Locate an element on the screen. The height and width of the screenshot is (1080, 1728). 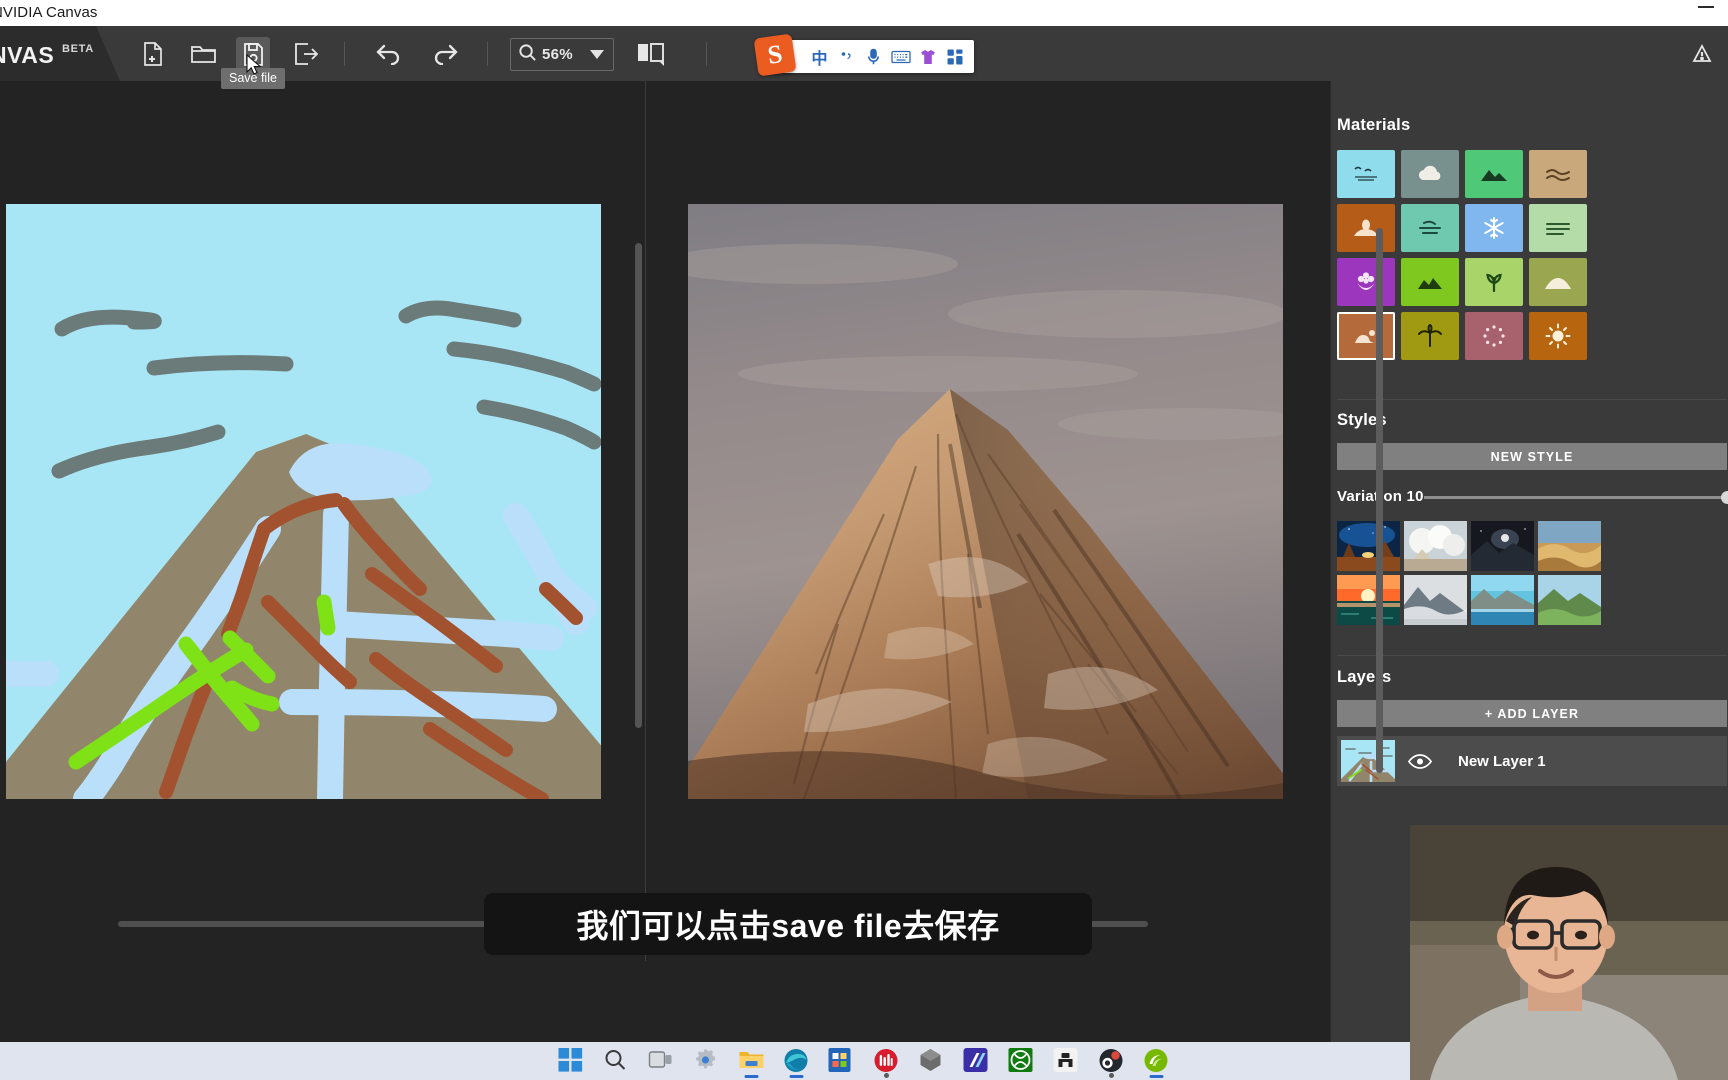
sand-icon is located at coordinates (1558, 174).